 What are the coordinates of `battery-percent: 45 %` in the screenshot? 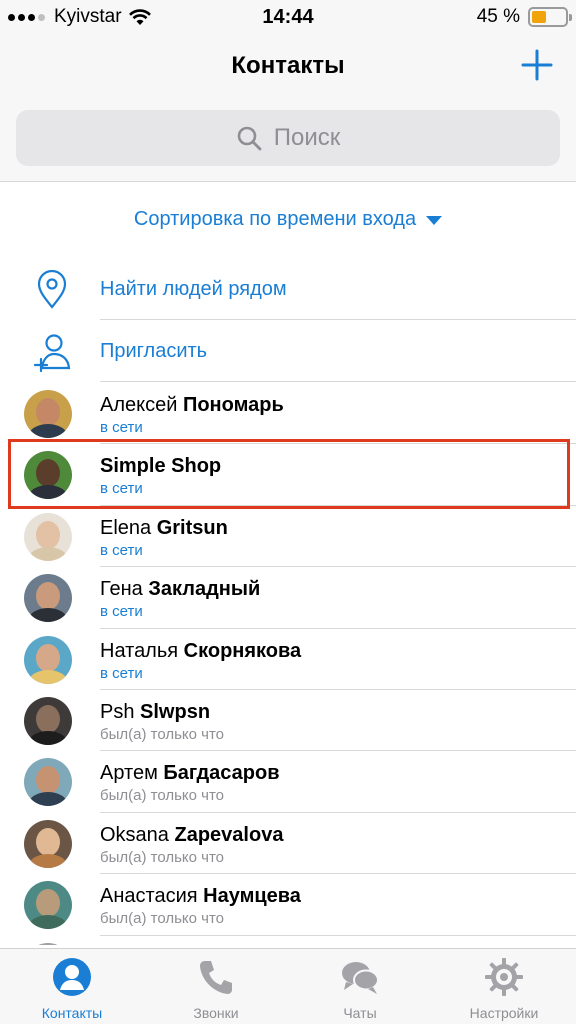 It's located at (498, 16).